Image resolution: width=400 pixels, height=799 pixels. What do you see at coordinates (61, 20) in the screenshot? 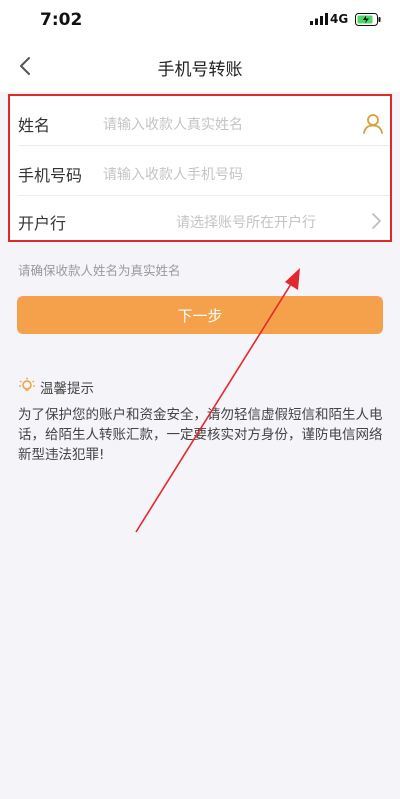
I see `status-time: 7:02` at bounding box center [61, 20].